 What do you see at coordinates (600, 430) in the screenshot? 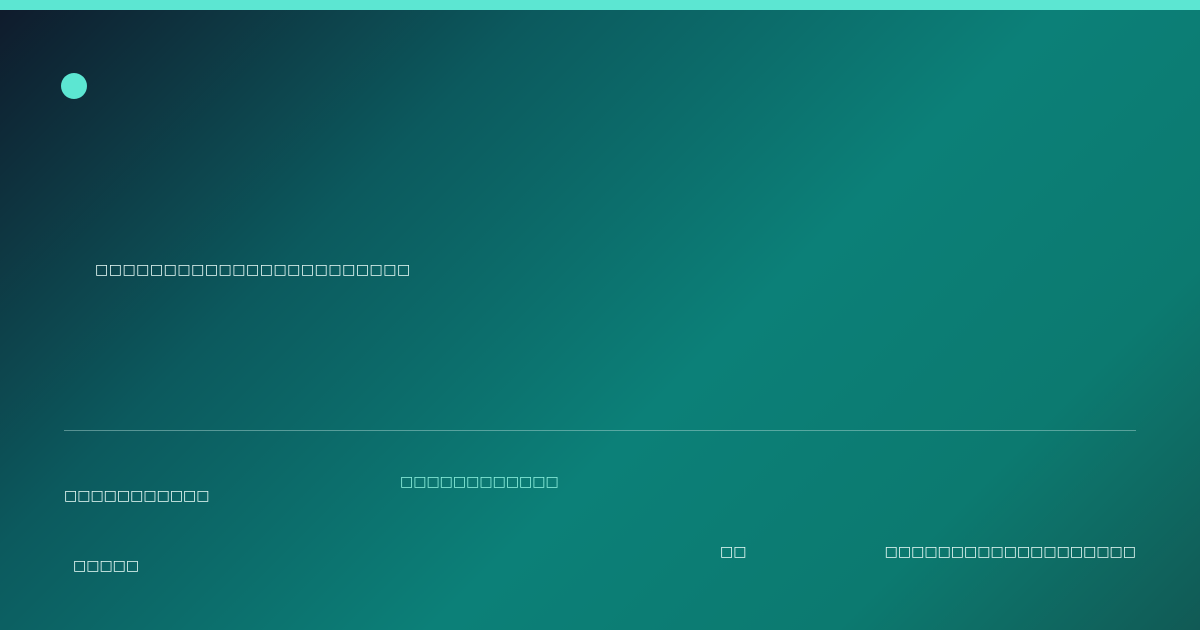
I see `section-divider` at bounding box center [600, 430].